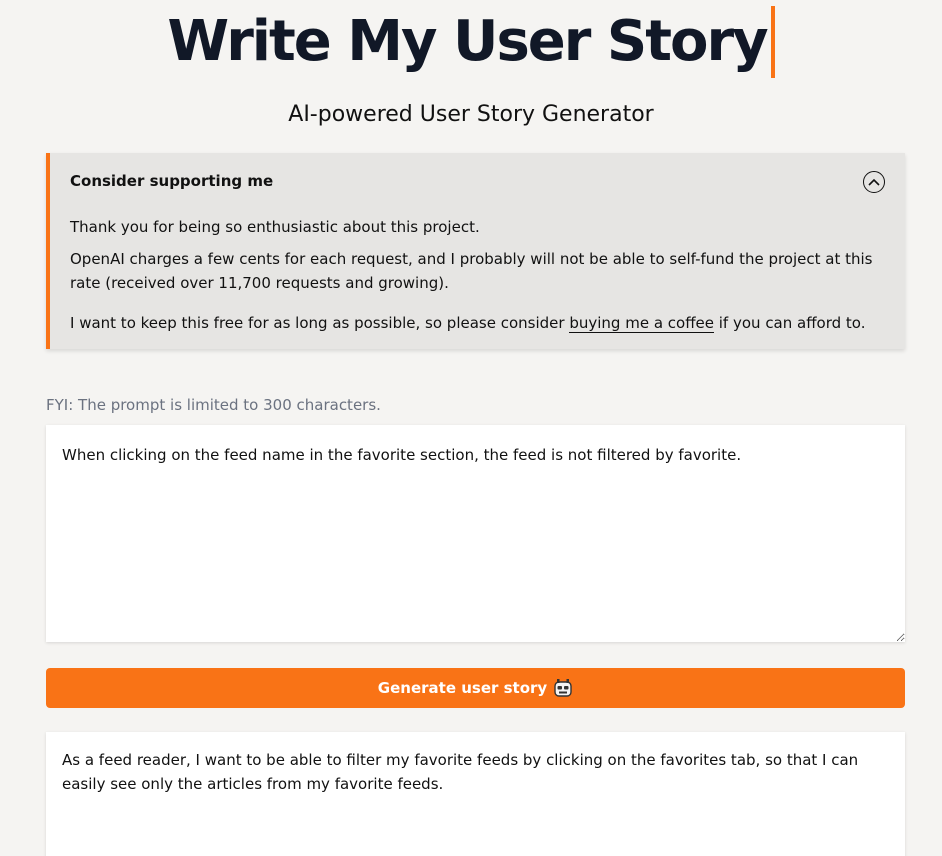 This screenshot has height=856, width=942. What do you see at coordinates (467, 41) in the screenshot?
I see `page-title: Write My User Story` at bounding box center [467, 41].